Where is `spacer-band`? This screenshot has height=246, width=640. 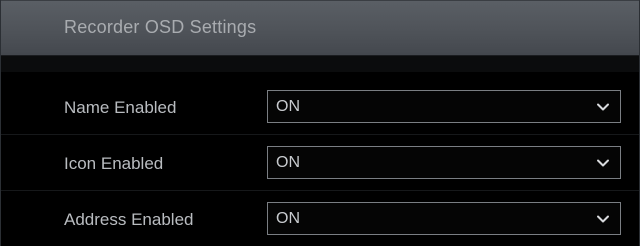
spacer-band is located at coordinates (320, 64).